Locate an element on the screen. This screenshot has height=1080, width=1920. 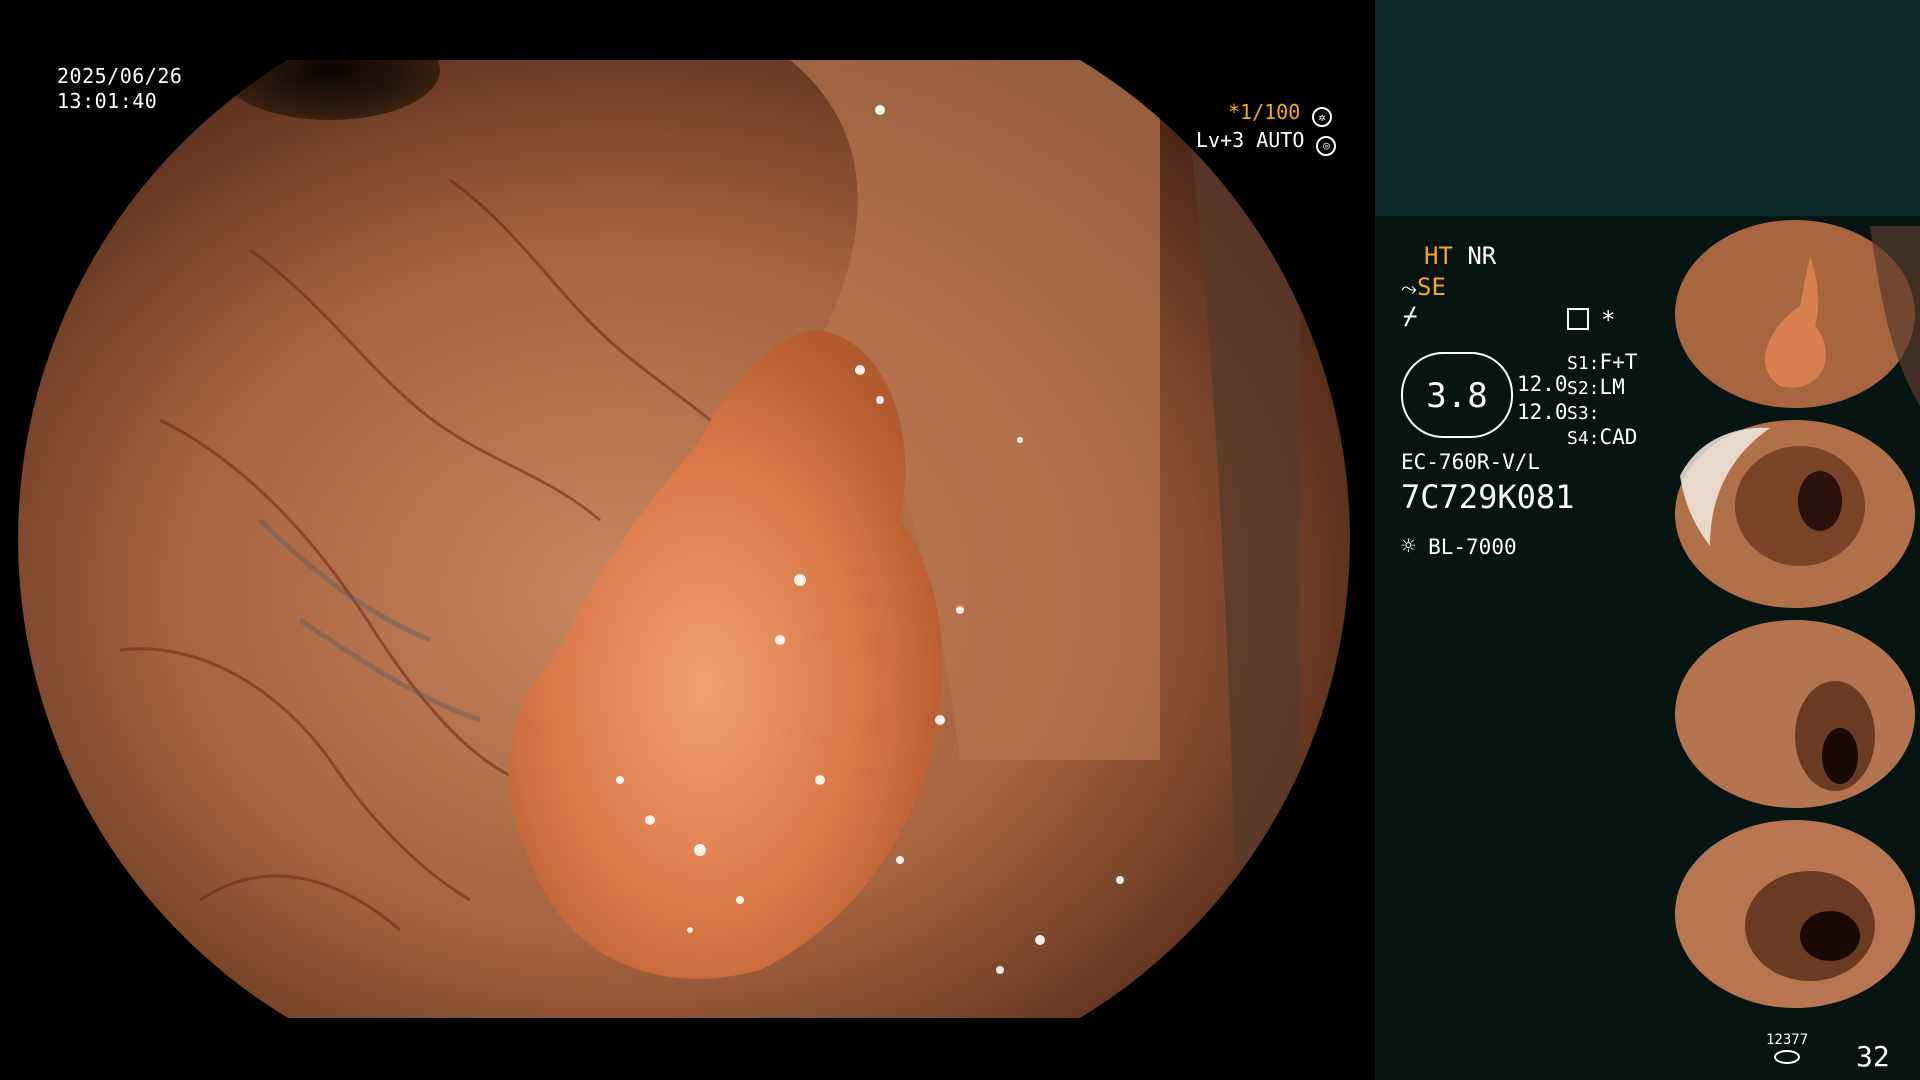
scope-model: EC-760R-V/L is located at coordinates (1471, 462).